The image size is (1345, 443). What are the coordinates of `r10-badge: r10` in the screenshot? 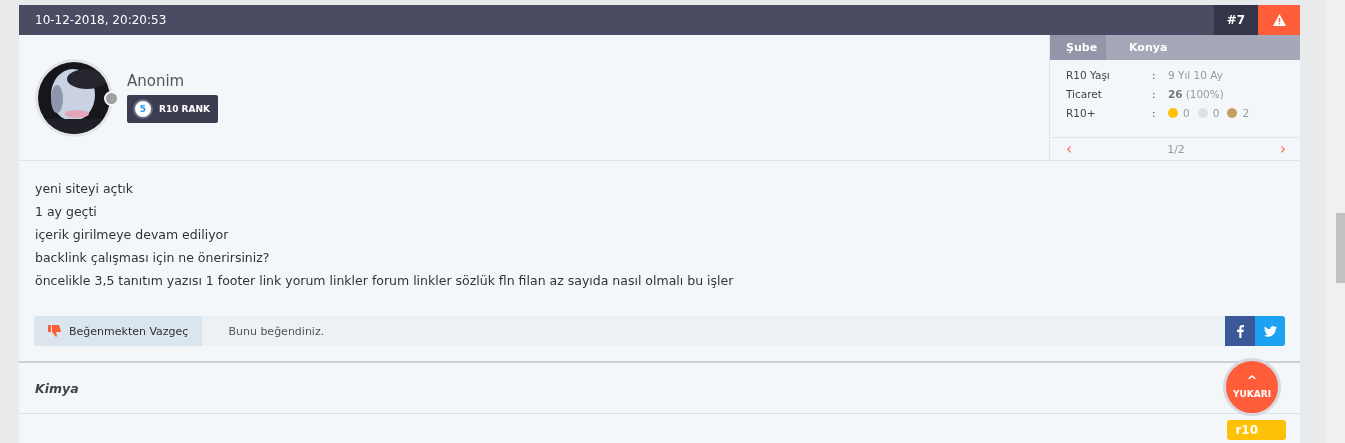 It's located at (1256, 430).